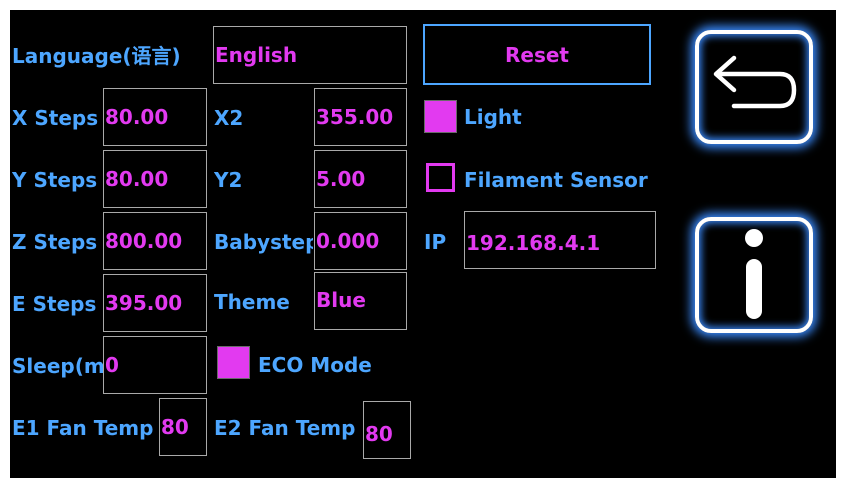 The image size is (847, 484). I want to click on z-steps-value: 800.00, so click(144, 241).